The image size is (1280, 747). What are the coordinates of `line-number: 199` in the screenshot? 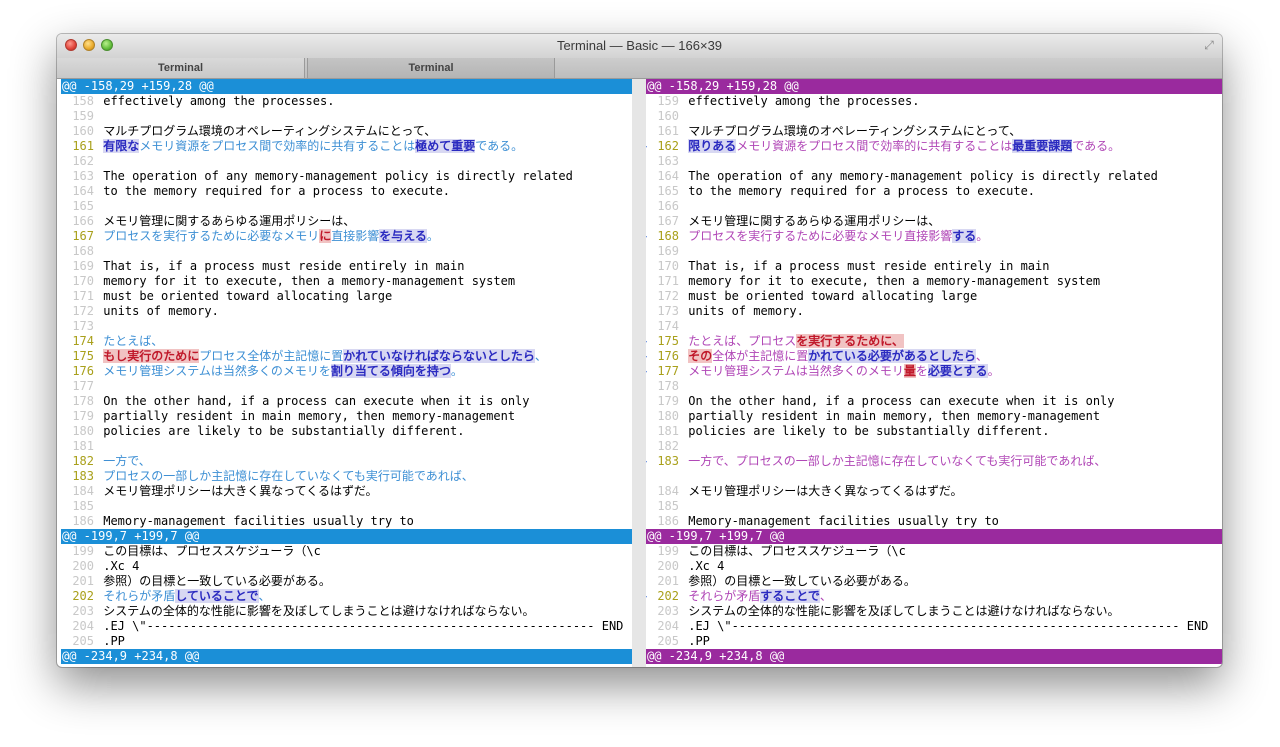 It's located at (83, 551).